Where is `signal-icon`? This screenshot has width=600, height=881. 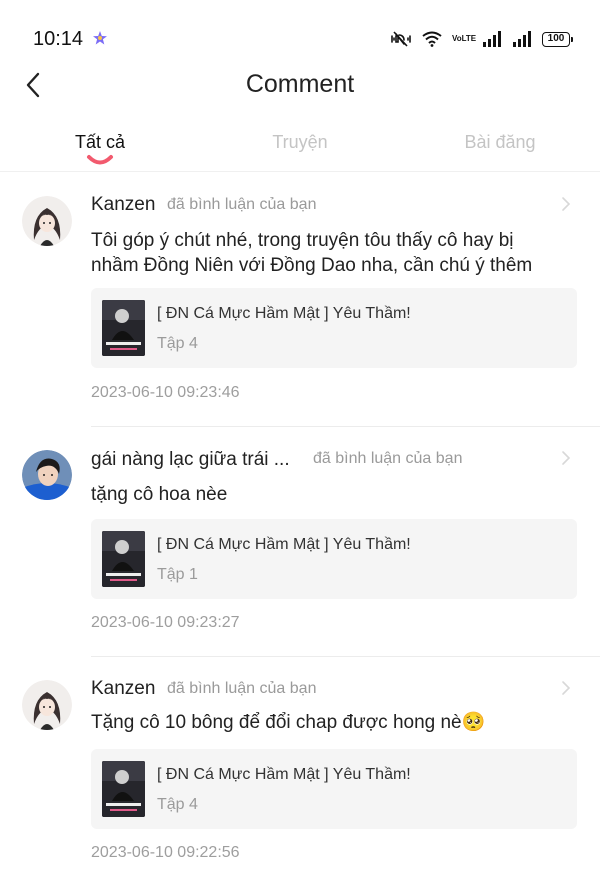
signal-icon is located at coordinates (492, 39).